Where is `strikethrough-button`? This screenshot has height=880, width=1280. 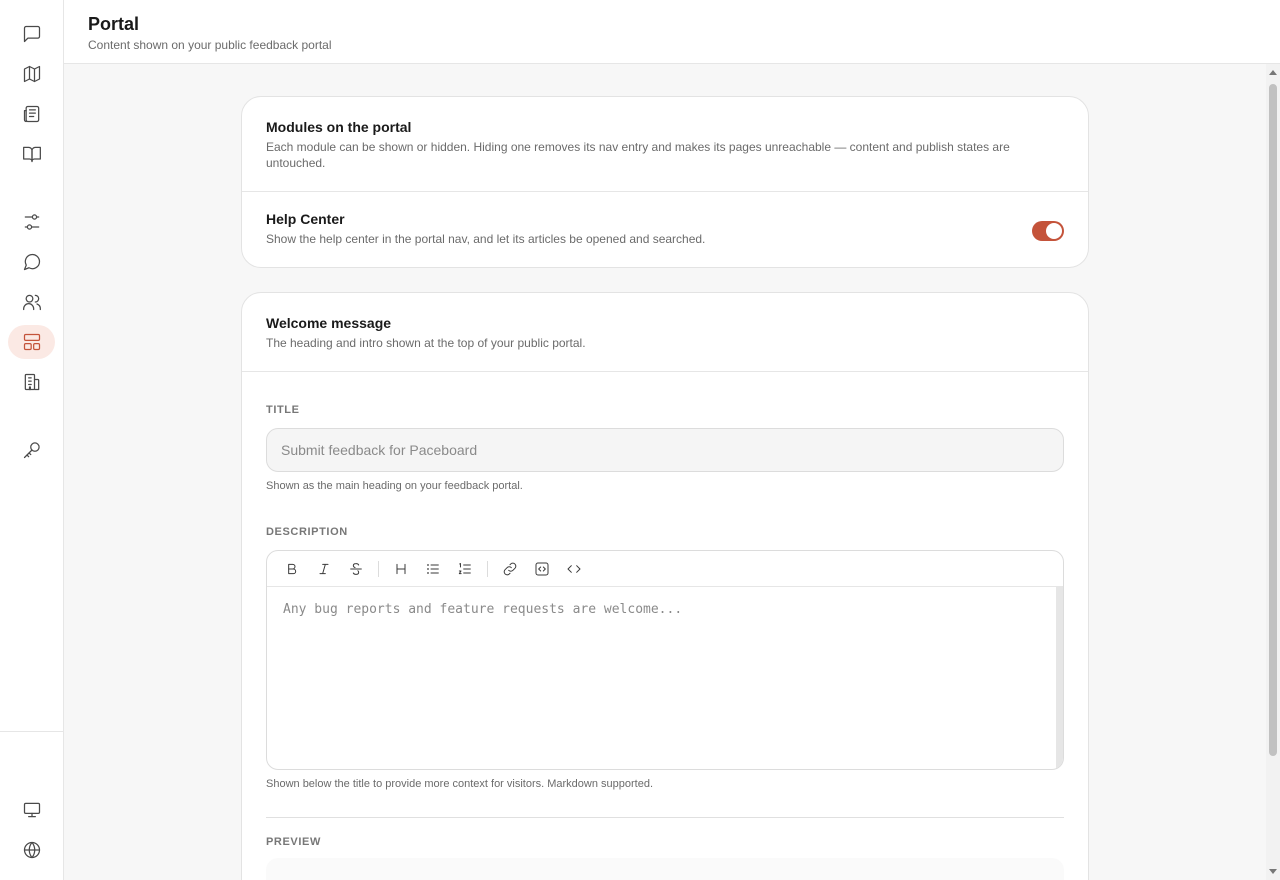 strikethrough-button is located at coordinates (356, 569).